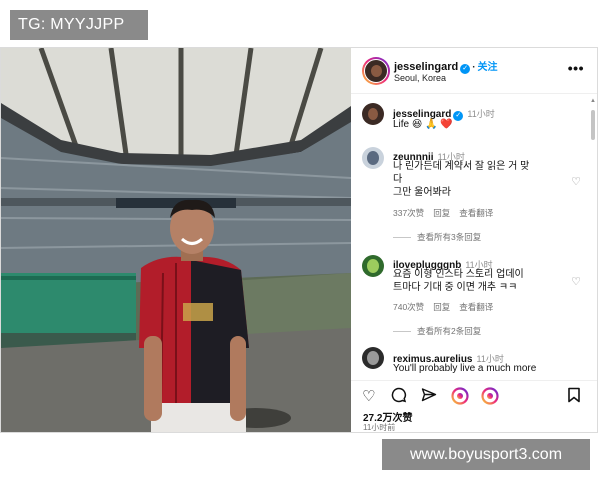 The image size is (600, 480). What do you see at coordinates (474, 406) in the screenshot?
I see `post-actions: ♡ 27.2万次赞 11小时前` at bounding box center [474, 406].